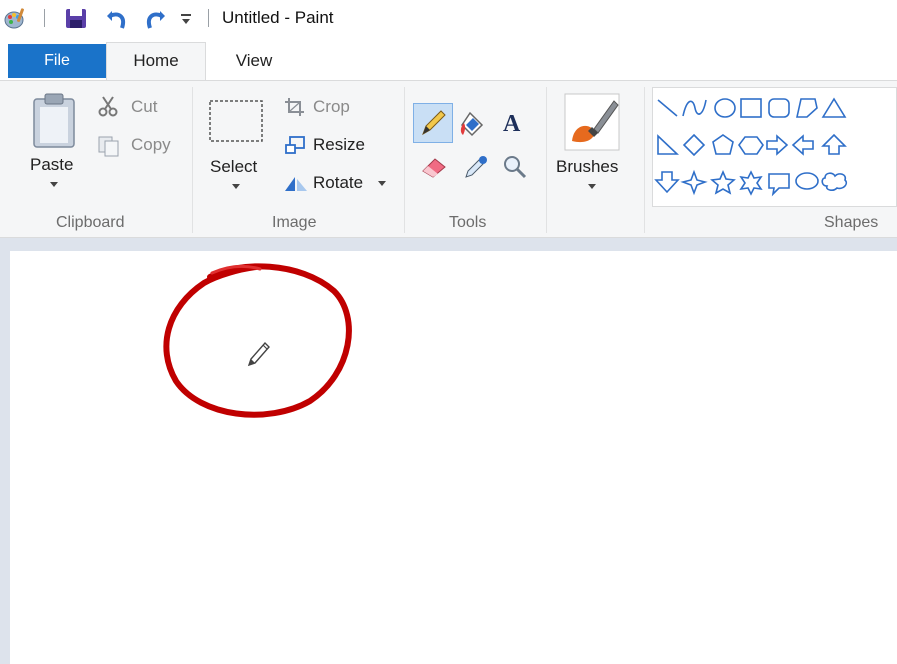 The image size is (897, 664). What do you see at coordinates (90, 222) in the screenshot?
I see `clipboard-group-label: Clipboard` at bounding box center [90, 222].